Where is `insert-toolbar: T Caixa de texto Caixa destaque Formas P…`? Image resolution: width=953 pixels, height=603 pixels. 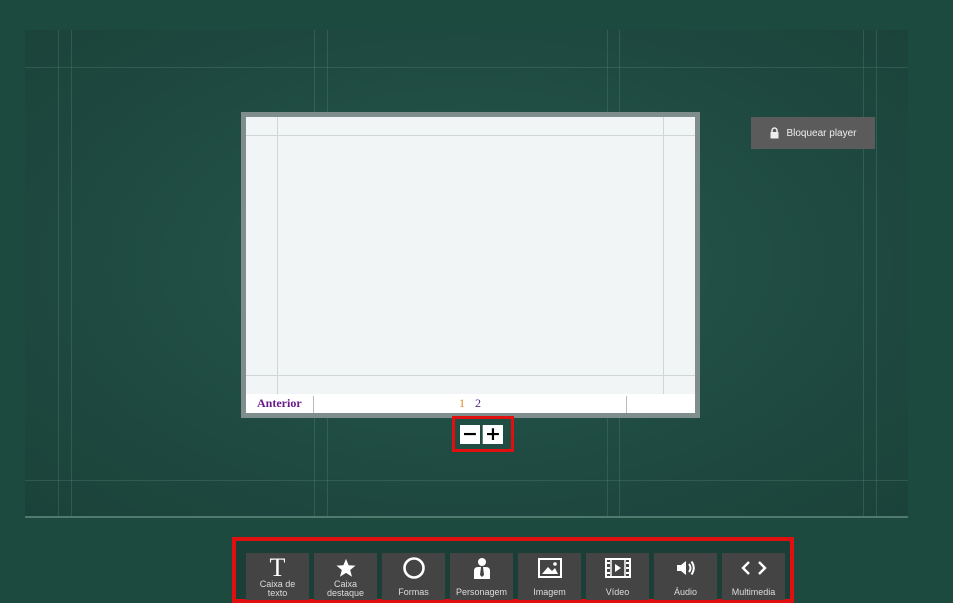
insert-toolbar: T Caixa de texto Caixa destaque Formas P… is located at coordinates (513, 570).